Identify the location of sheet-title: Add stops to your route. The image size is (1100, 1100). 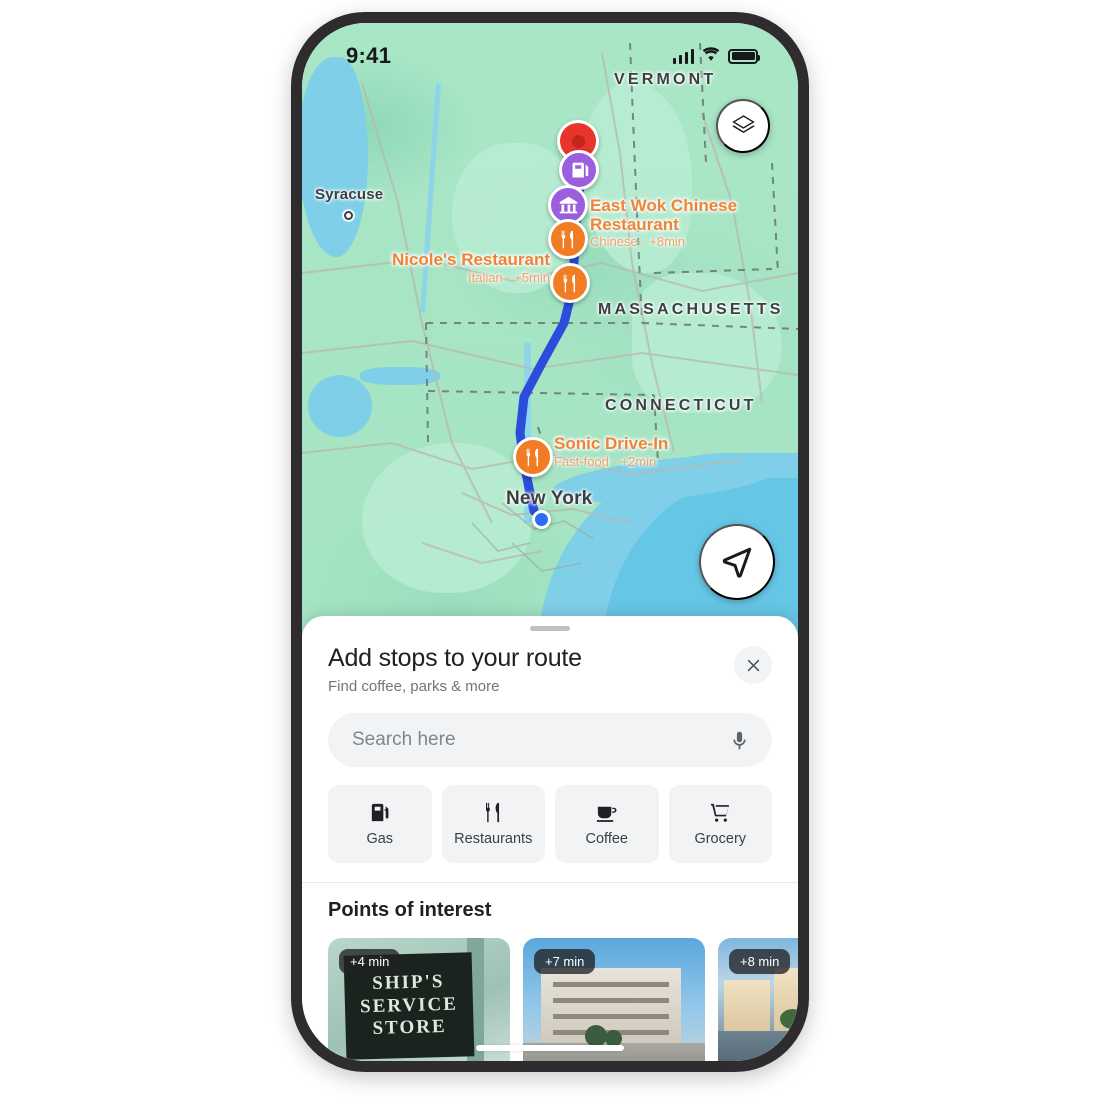
(455, 658).